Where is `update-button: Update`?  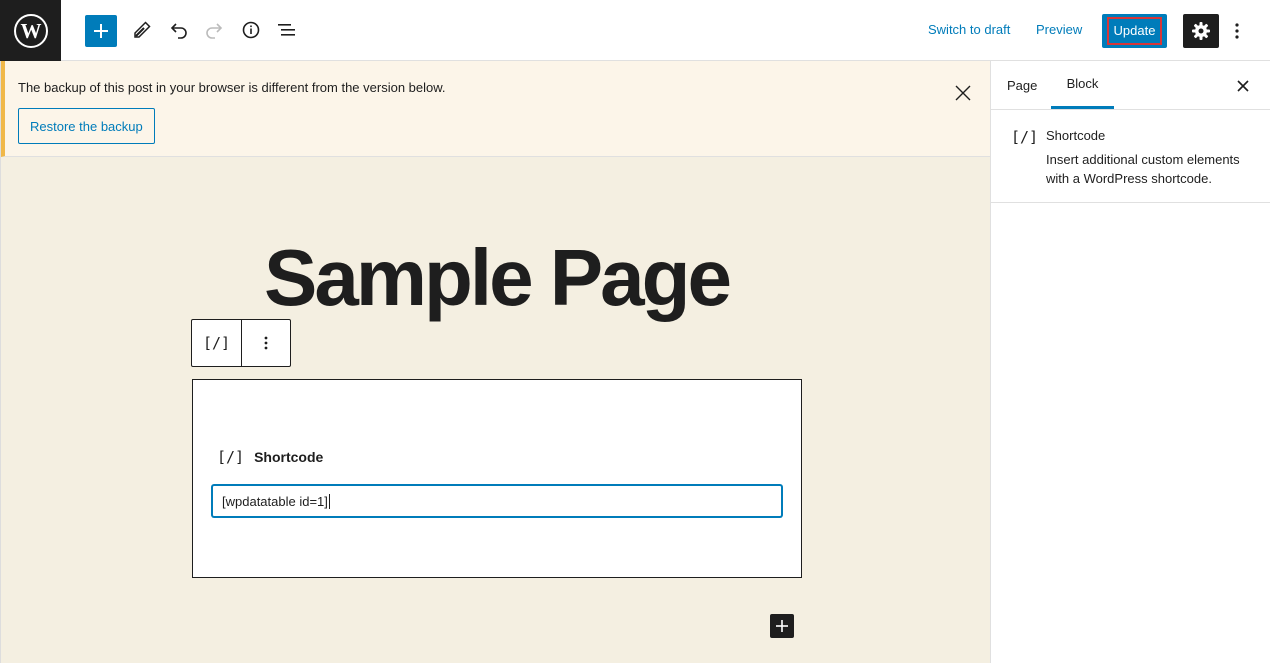 update-button: Update is located at coordinates (1134, 31).